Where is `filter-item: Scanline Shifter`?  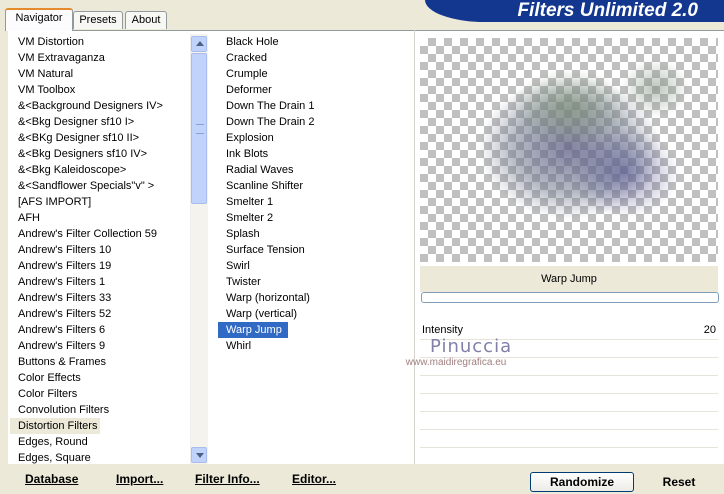 filter-item: Scanline Shifter is located at coordinates (316, 186).